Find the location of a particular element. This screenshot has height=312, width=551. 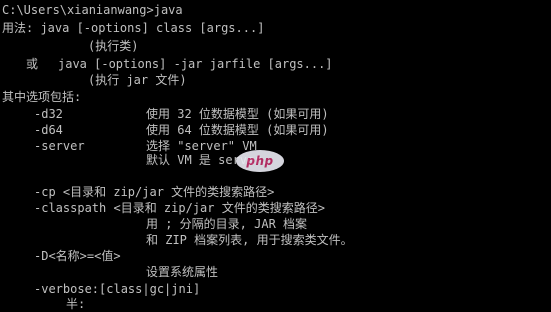

verbose-desc-text: 半: is located at coordinates (76, 304).